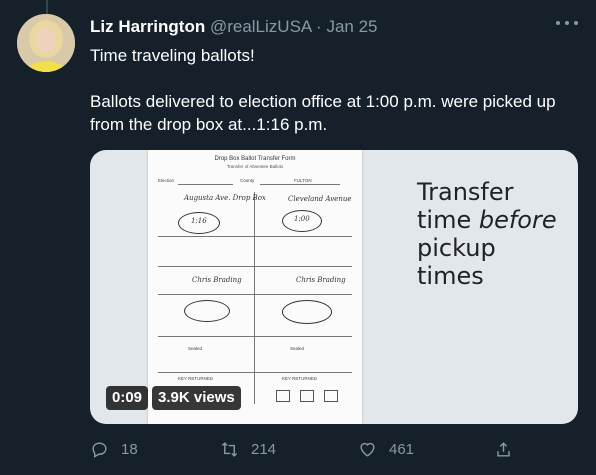 The width and height of the screenshot is (596, 475). I want to click on view-count: 3.9K views, so click(196, 398).